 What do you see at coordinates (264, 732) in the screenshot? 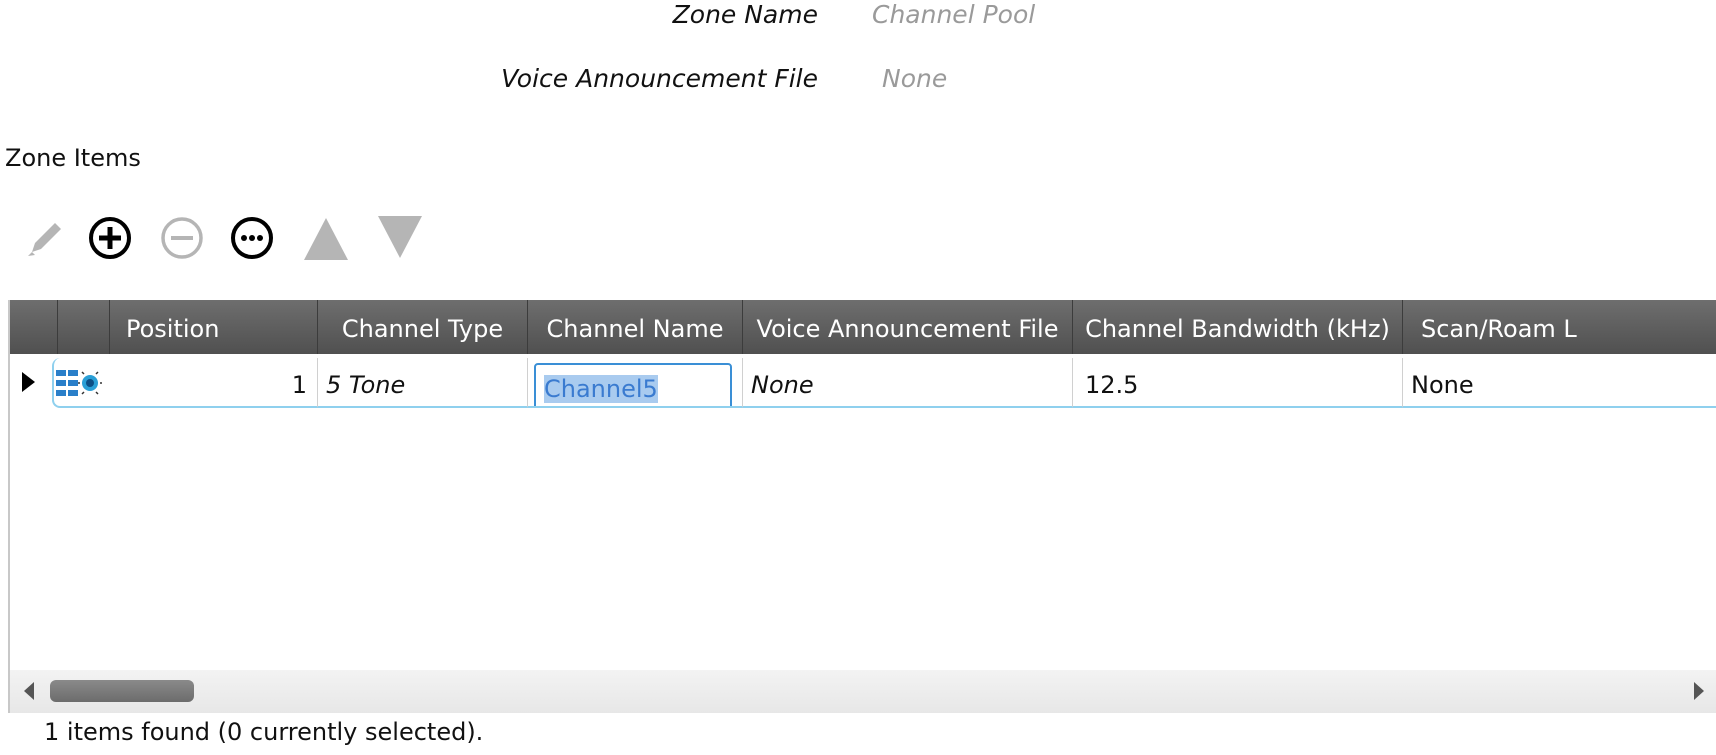
I see `status-text: 1 items found (0 currently selected).` at bounding box center [264, 732].